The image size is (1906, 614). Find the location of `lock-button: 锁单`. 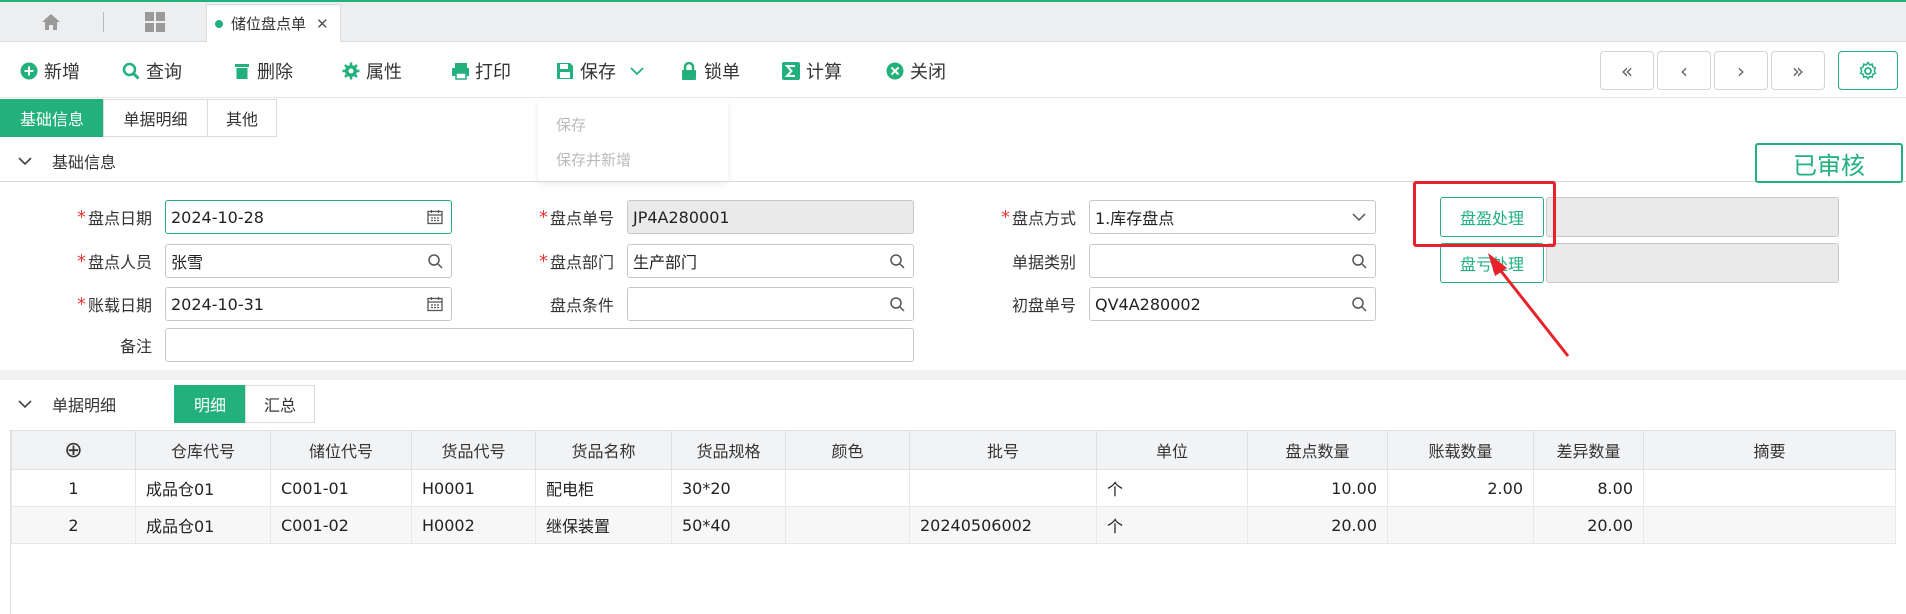

lock-button: 锁单 is located at coordinates (710, 70).